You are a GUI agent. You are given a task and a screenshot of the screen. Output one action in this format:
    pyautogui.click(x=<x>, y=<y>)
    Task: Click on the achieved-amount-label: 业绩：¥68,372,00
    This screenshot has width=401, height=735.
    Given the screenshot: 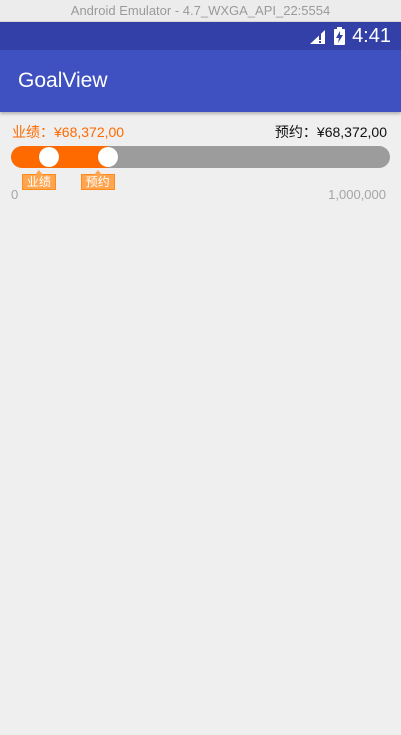 What is the action you would take?
    pyautogui.click(x=68, y=132)
    